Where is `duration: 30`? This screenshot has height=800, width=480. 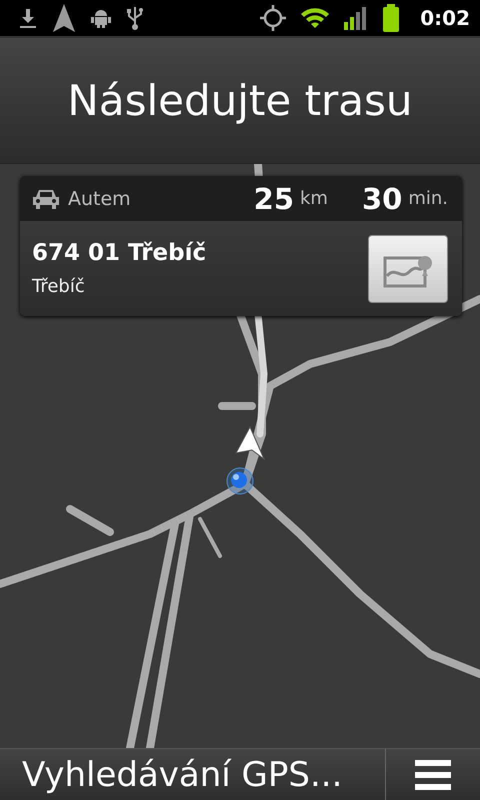
duration: 30 is located at coordinates (382, 199).